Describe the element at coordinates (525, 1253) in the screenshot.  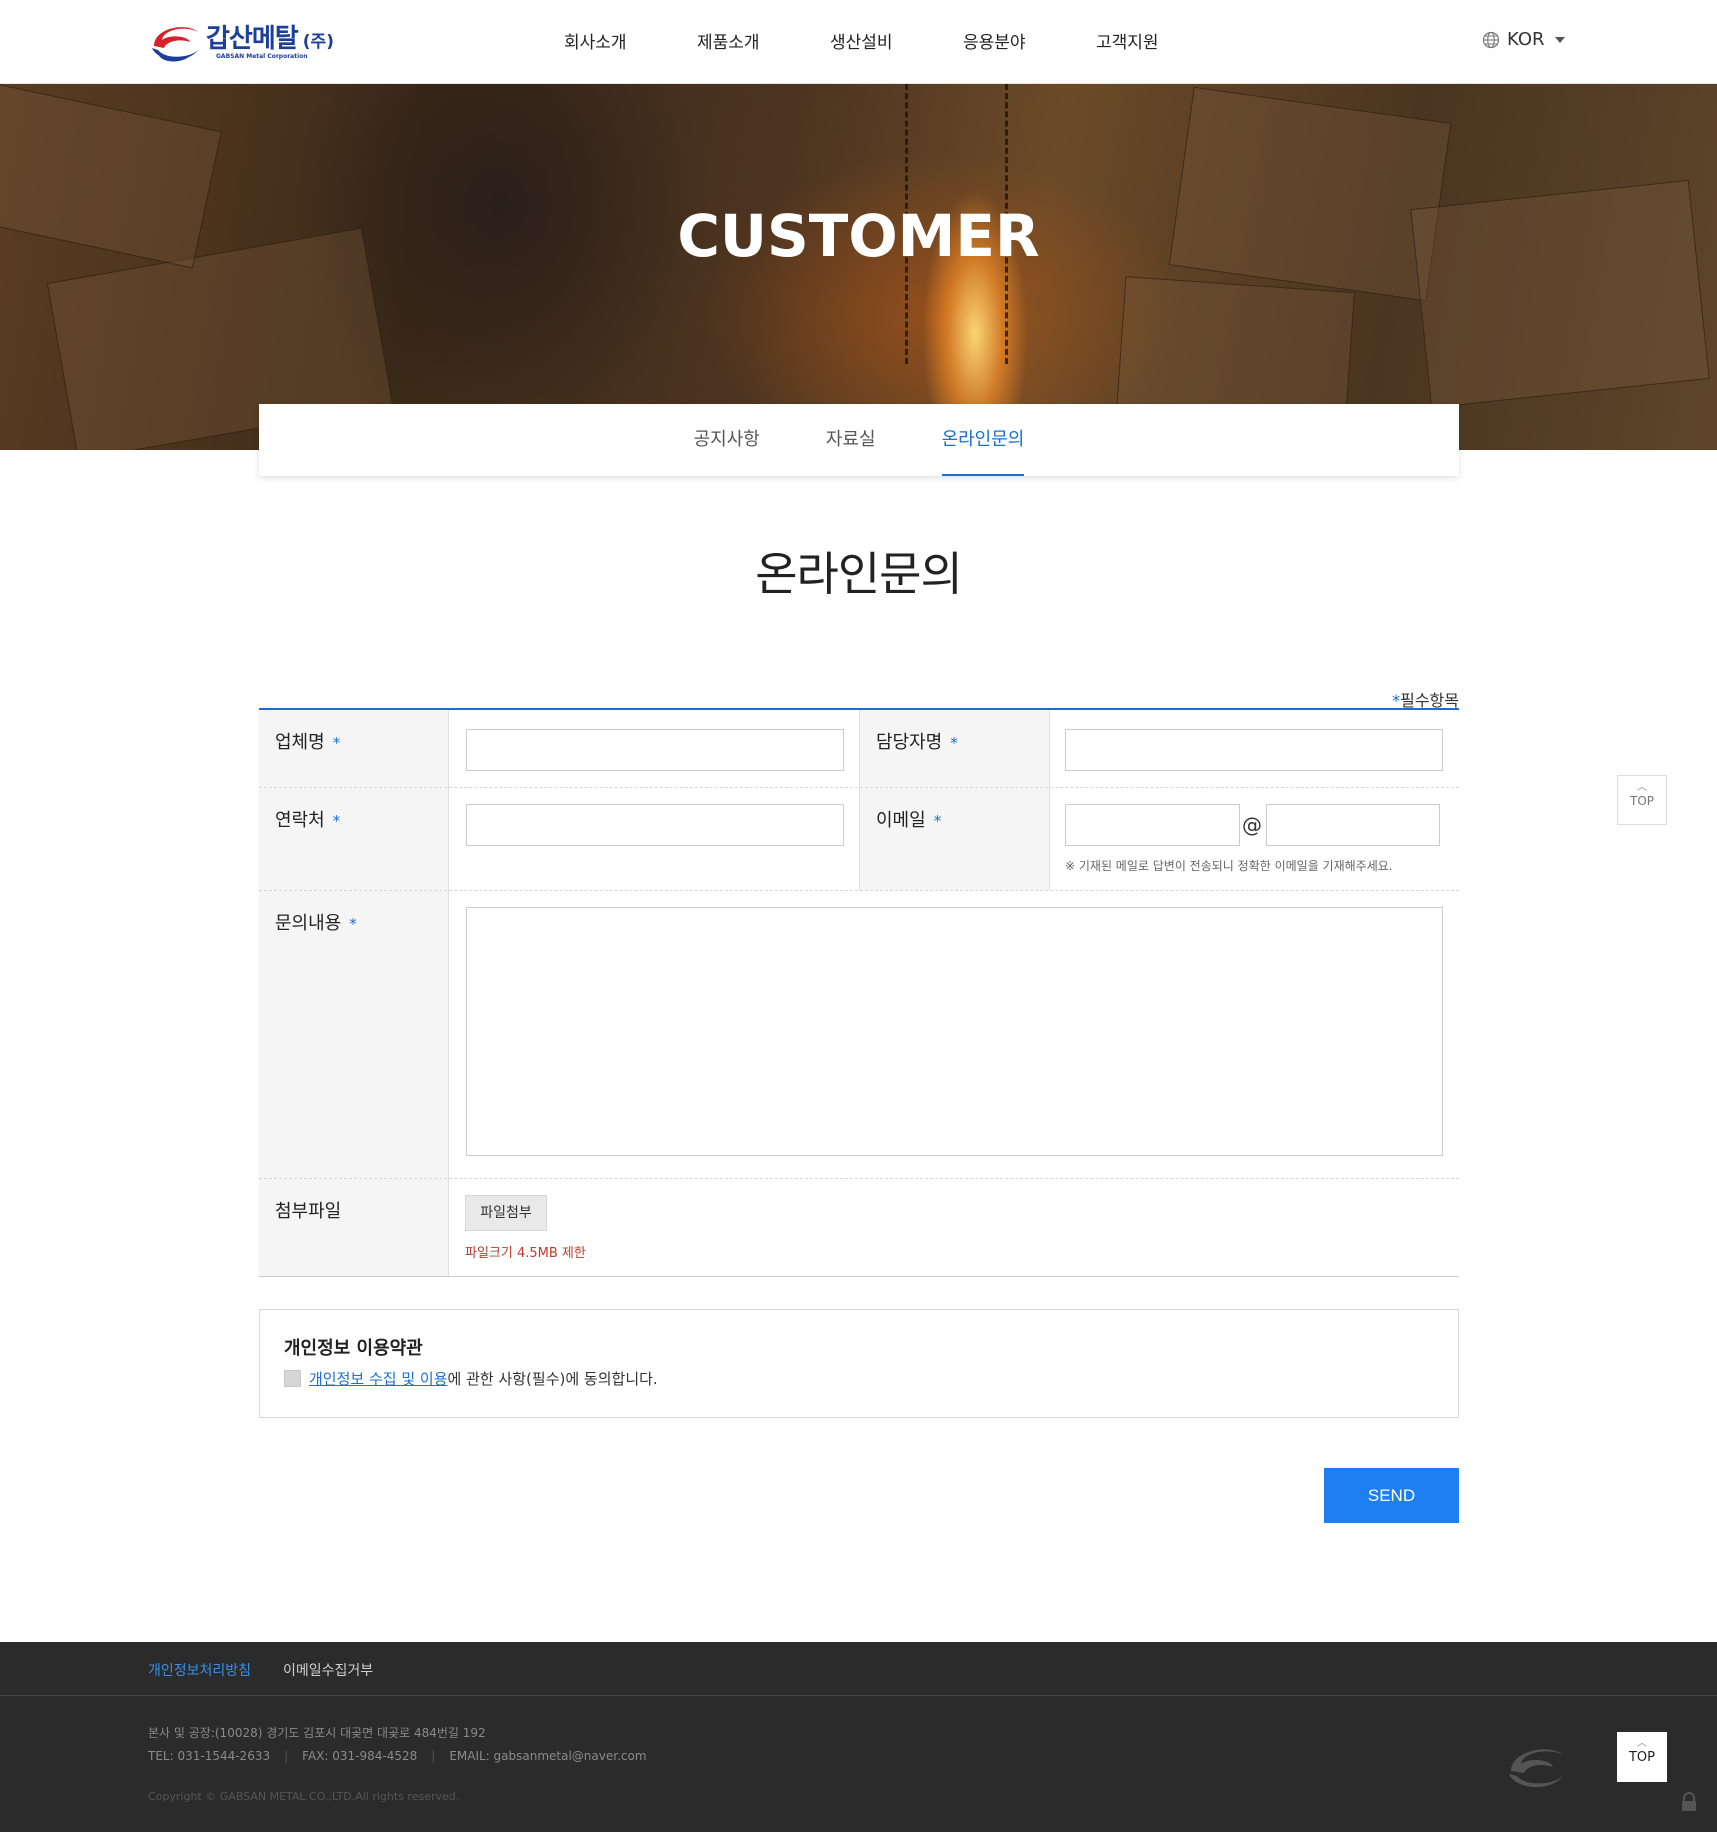
I see `file-size-note: 파일크기 4.5MB 제한` at that location.